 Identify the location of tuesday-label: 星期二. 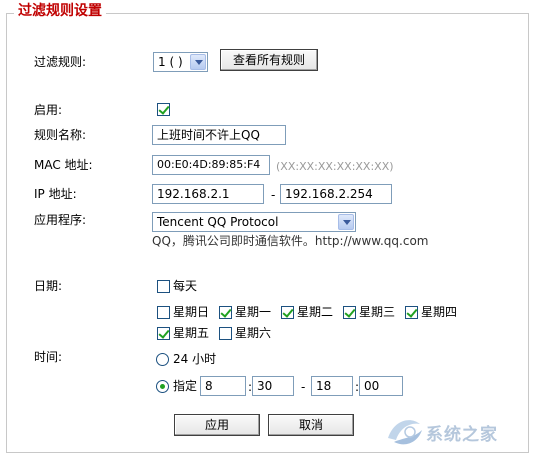
(315, 312).